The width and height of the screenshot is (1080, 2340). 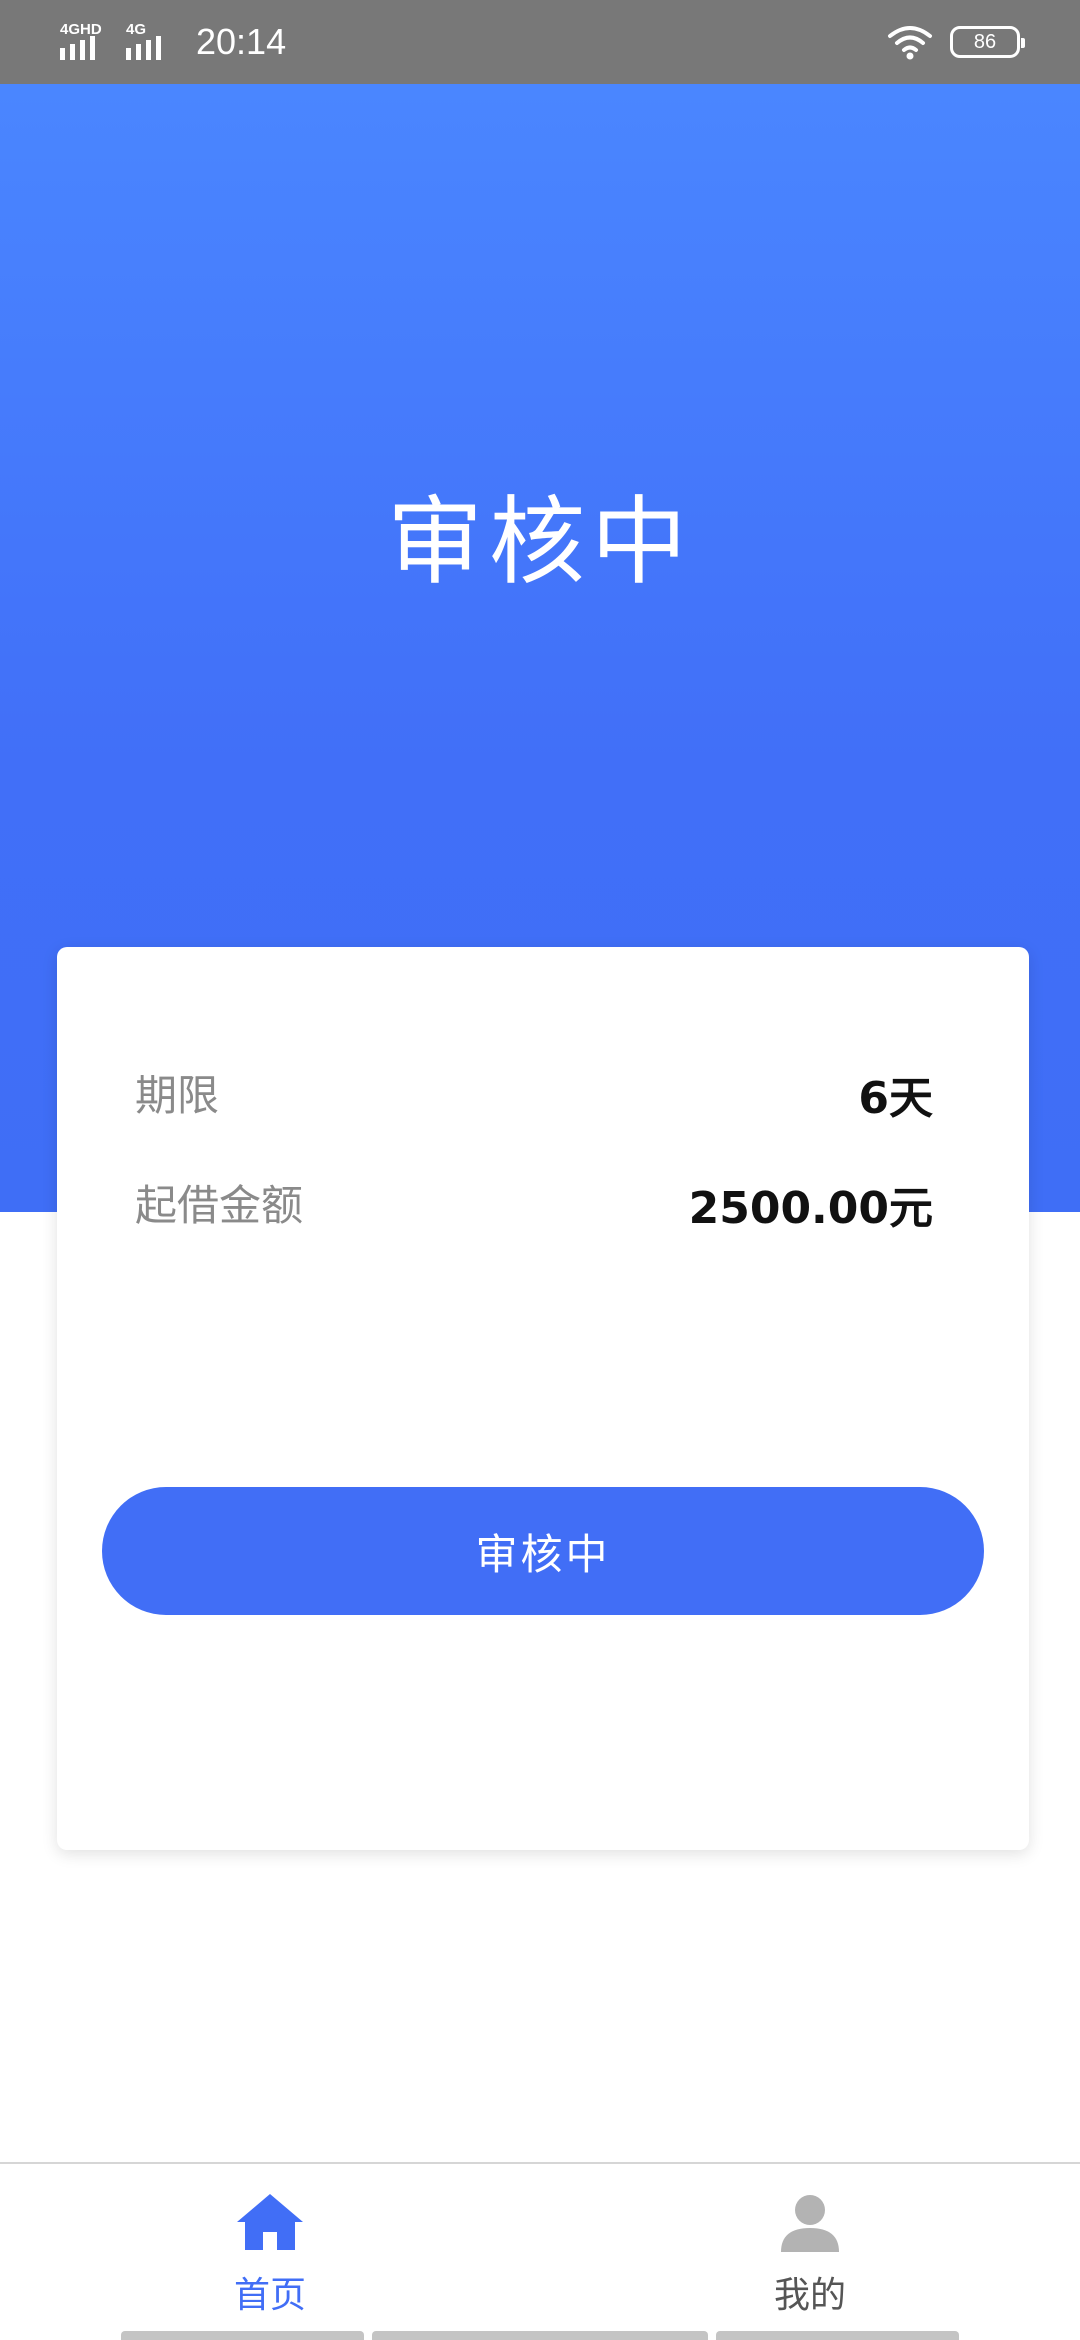 I want to click on term-label: 期限, so click(x=177, y=1095).